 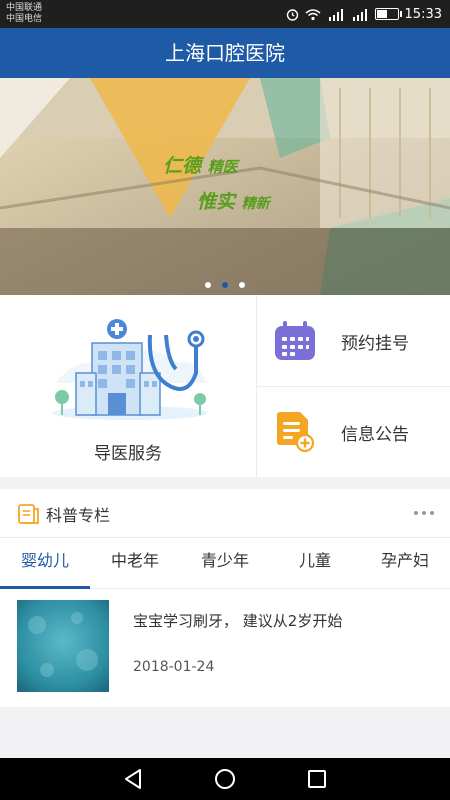 I want to click on page-title: 上海口腔医院, so click(x=225, y=53).